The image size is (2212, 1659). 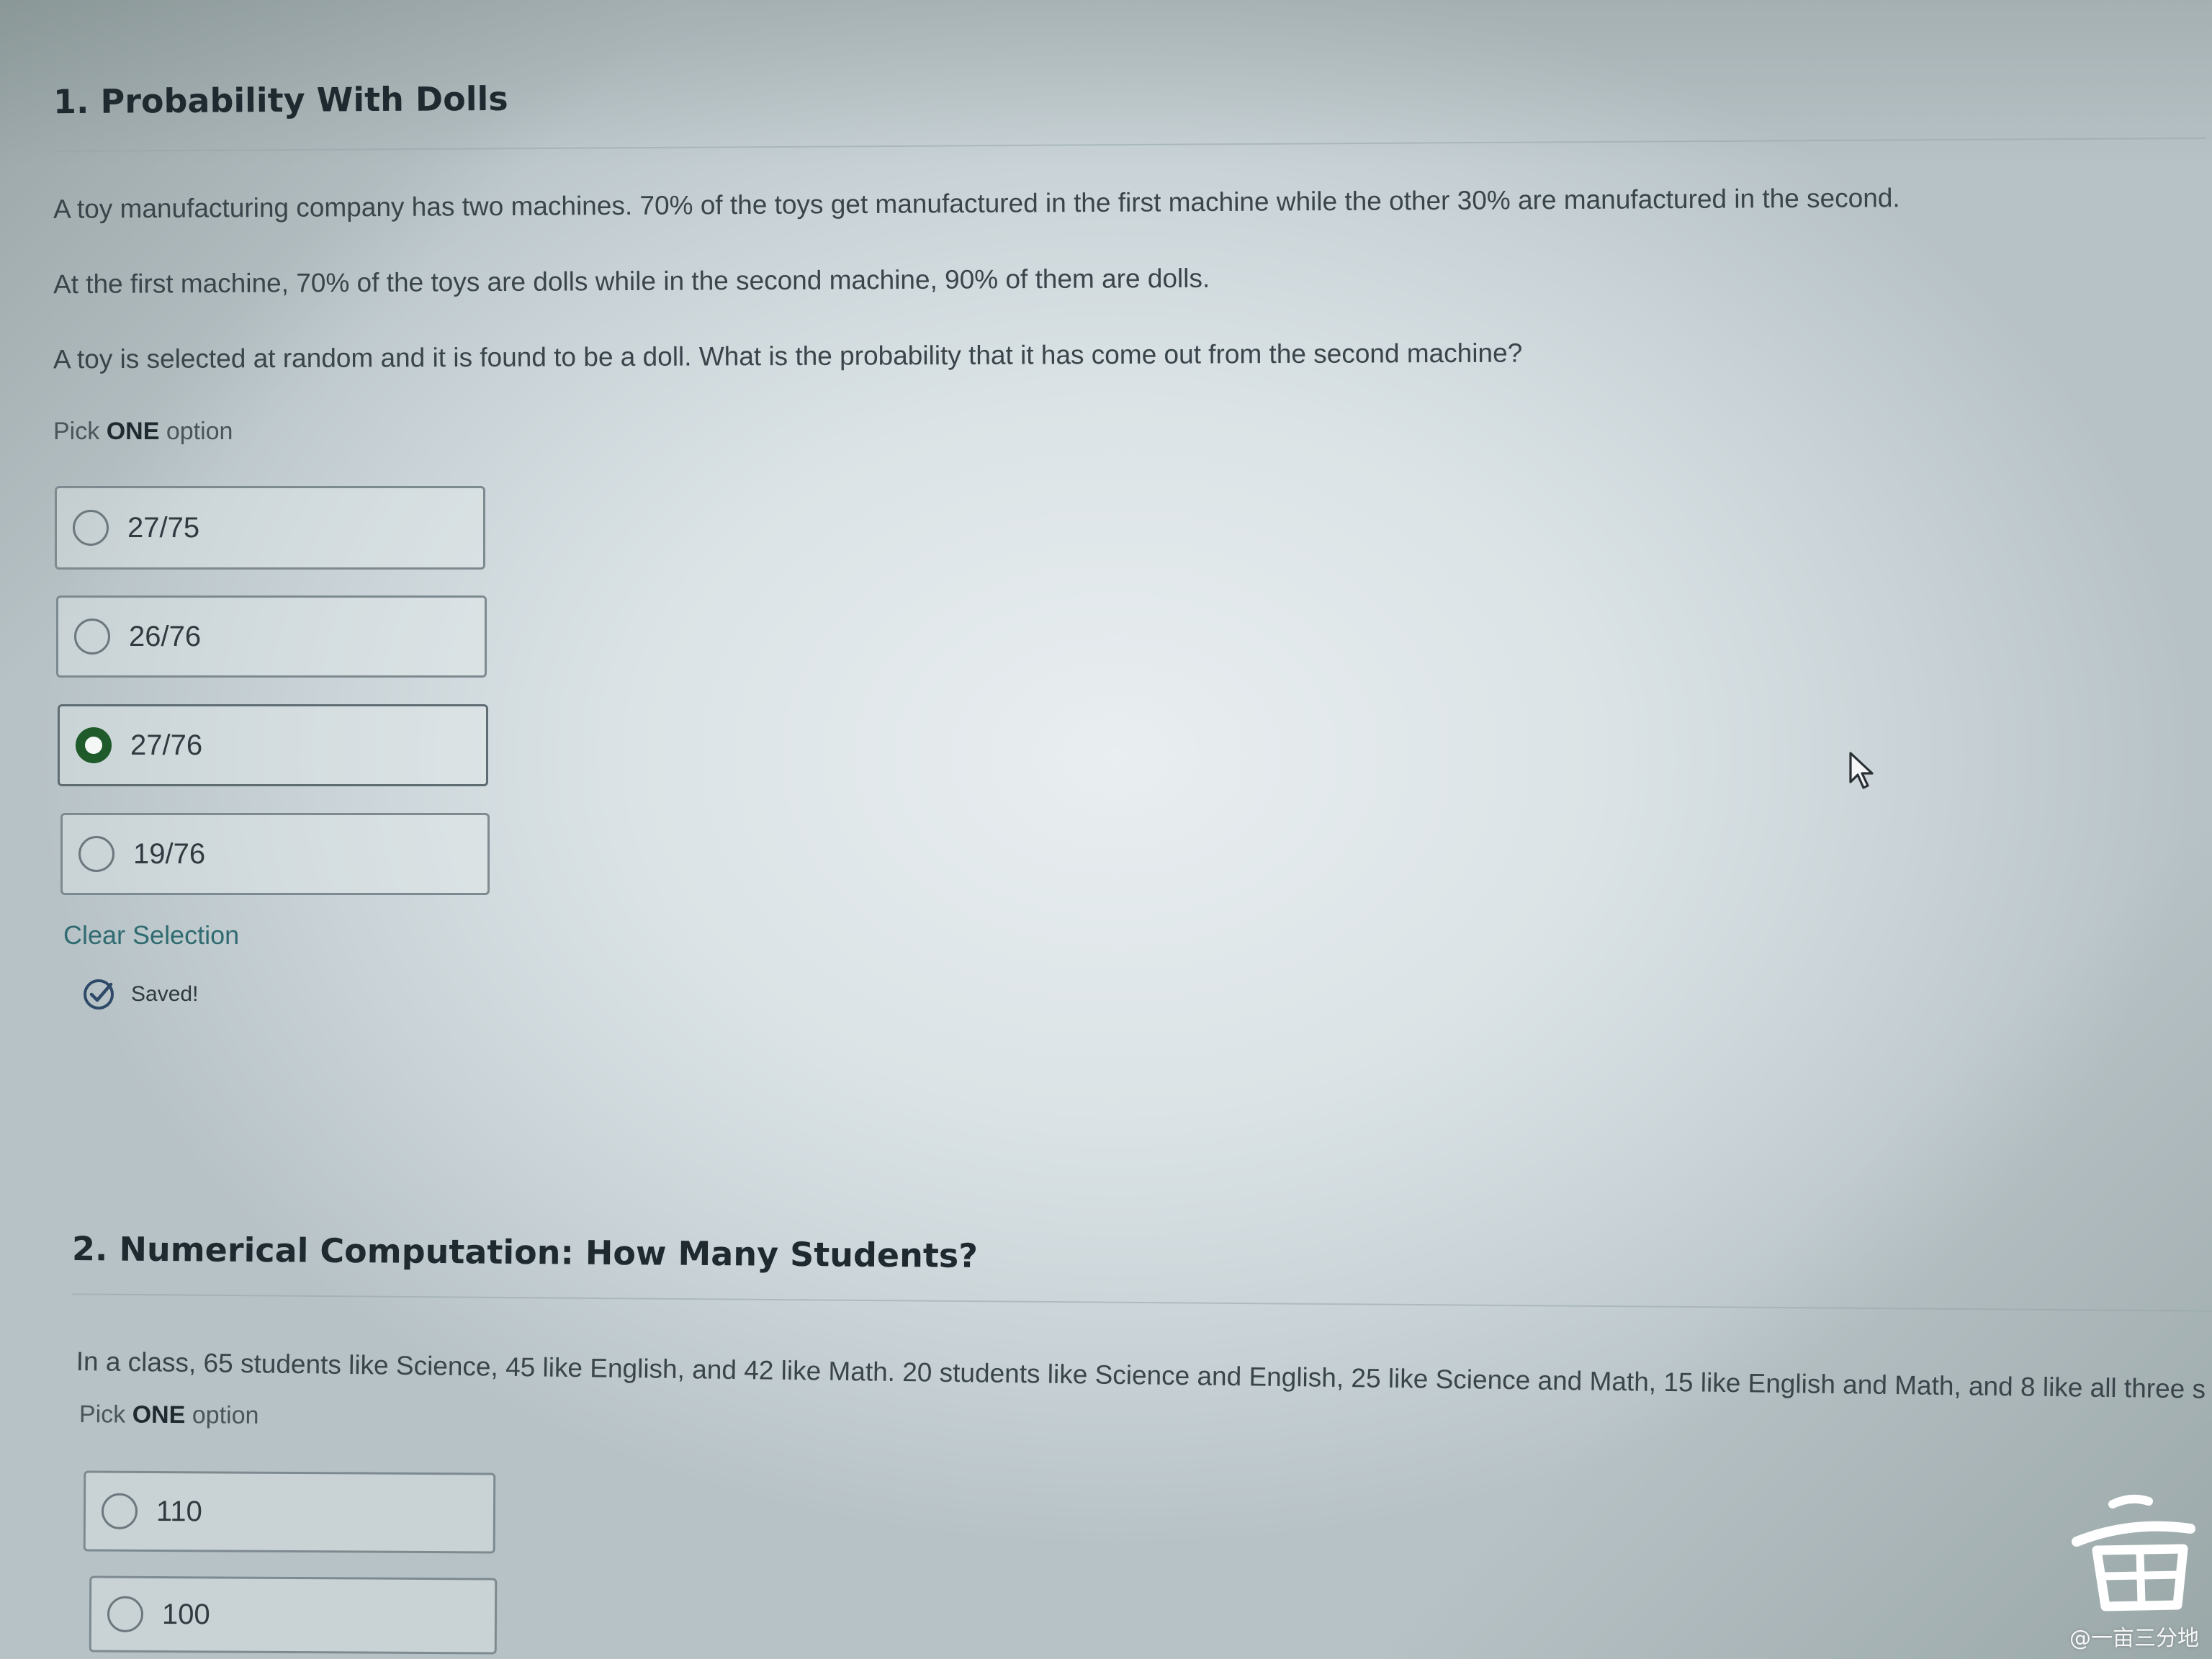 What do you see at coordinates (165, 636) in the screenshot?
I see `option-label: 26/76` at bounding box center [165, 636].